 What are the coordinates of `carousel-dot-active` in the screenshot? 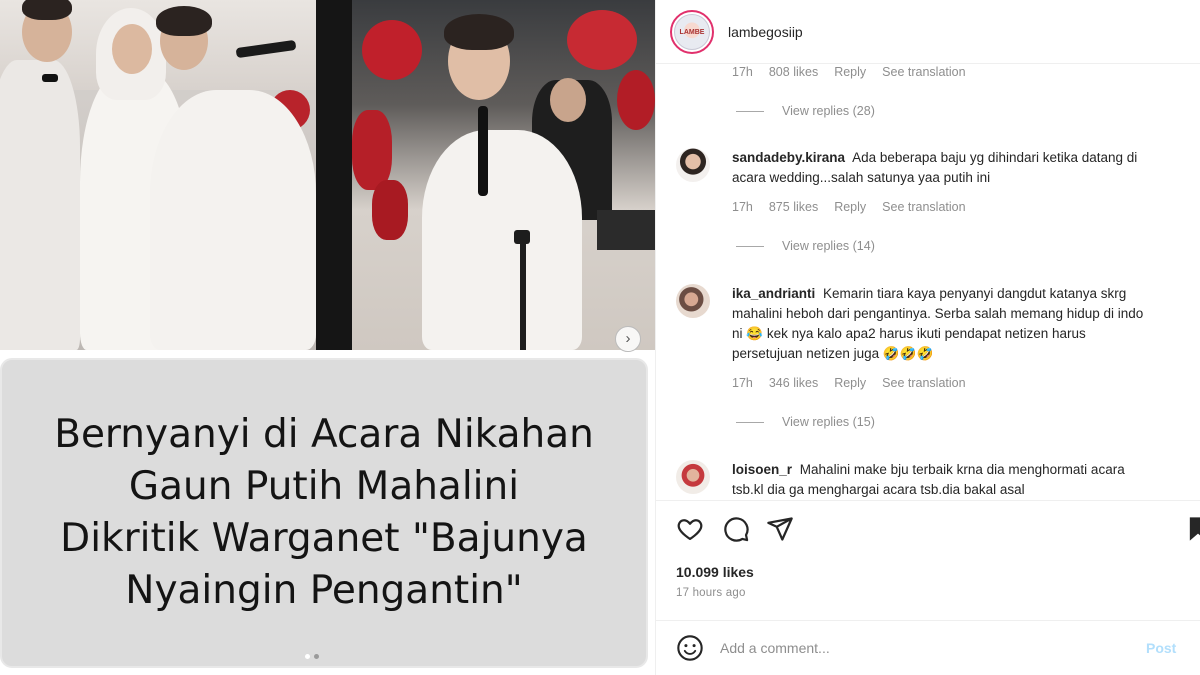 It's located at (307, 656).